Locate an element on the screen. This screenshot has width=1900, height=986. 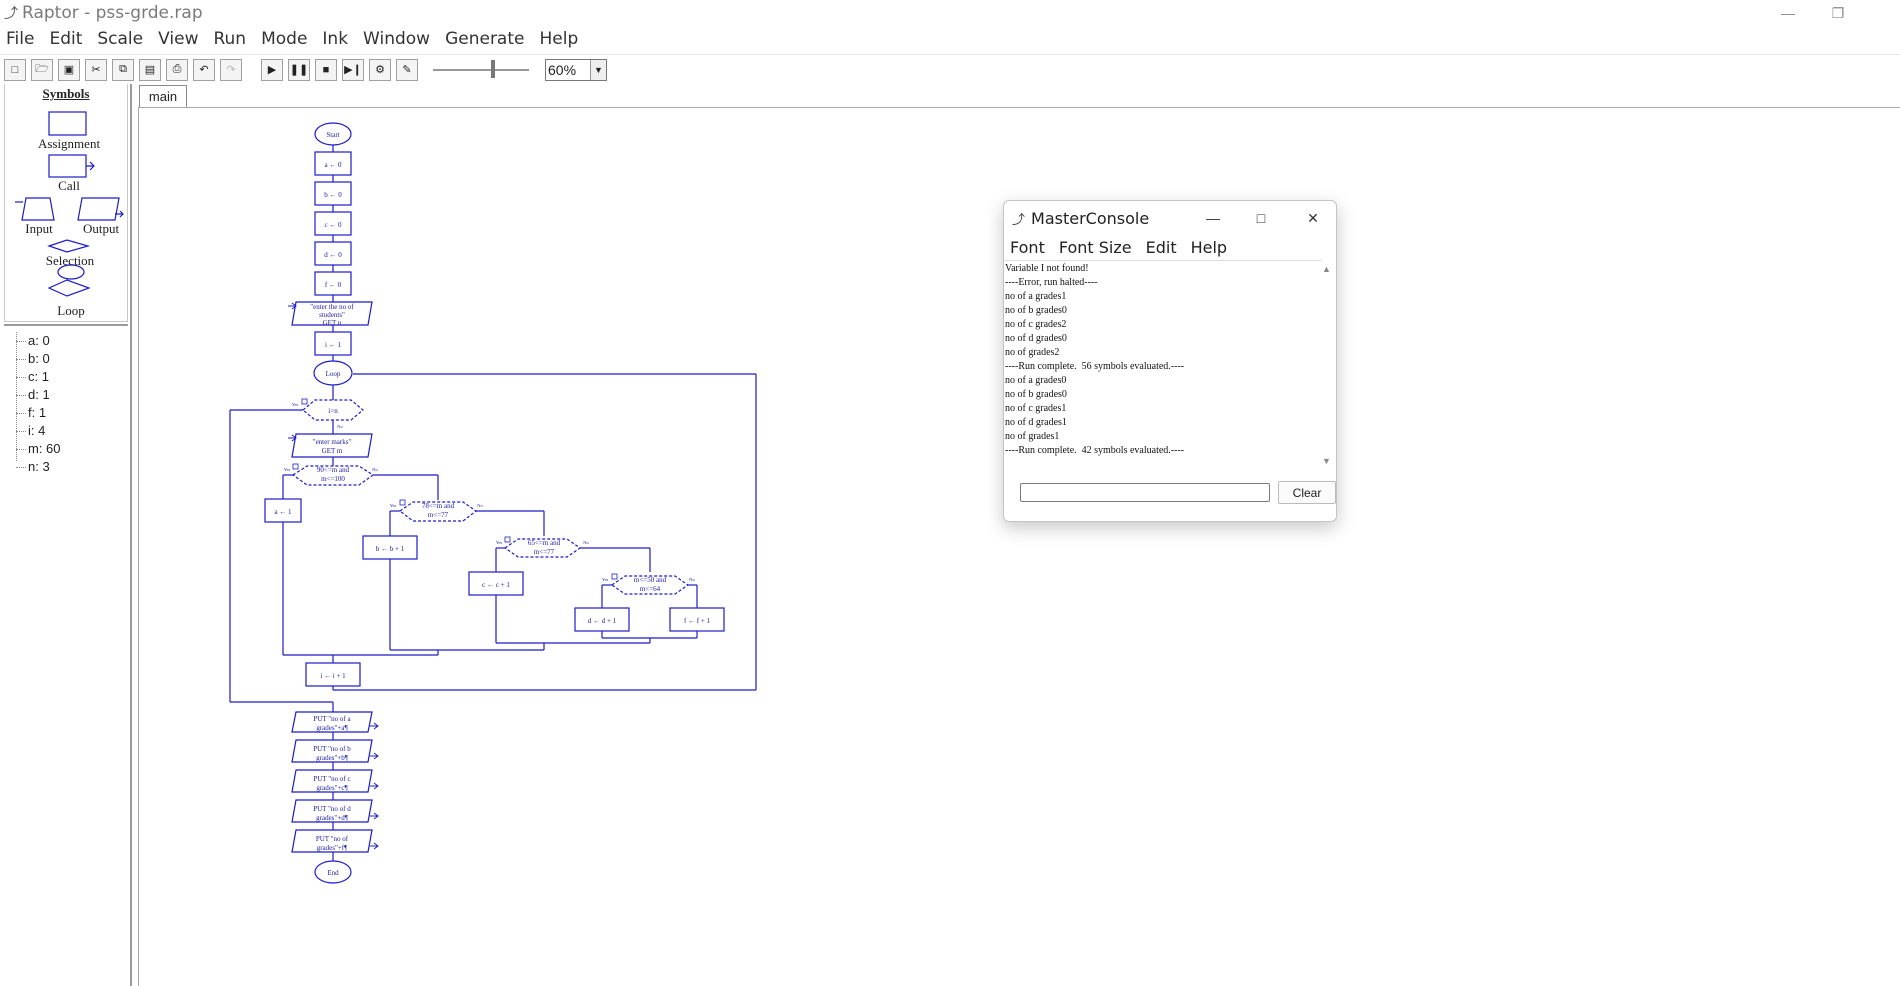
flow-text: "enter the no of is located at coordinates (332, 307).